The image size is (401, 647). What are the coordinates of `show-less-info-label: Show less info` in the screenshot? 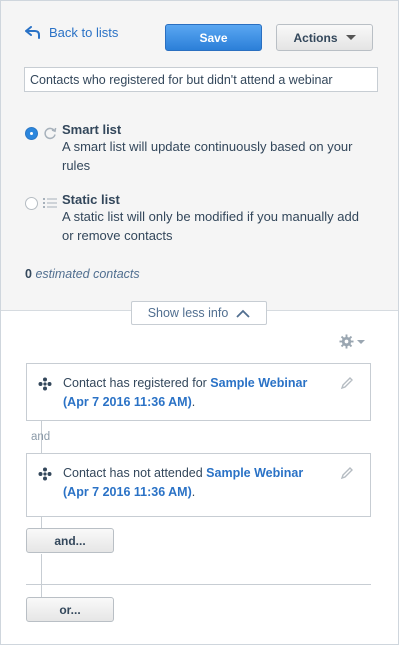 It's located at (188, 313).